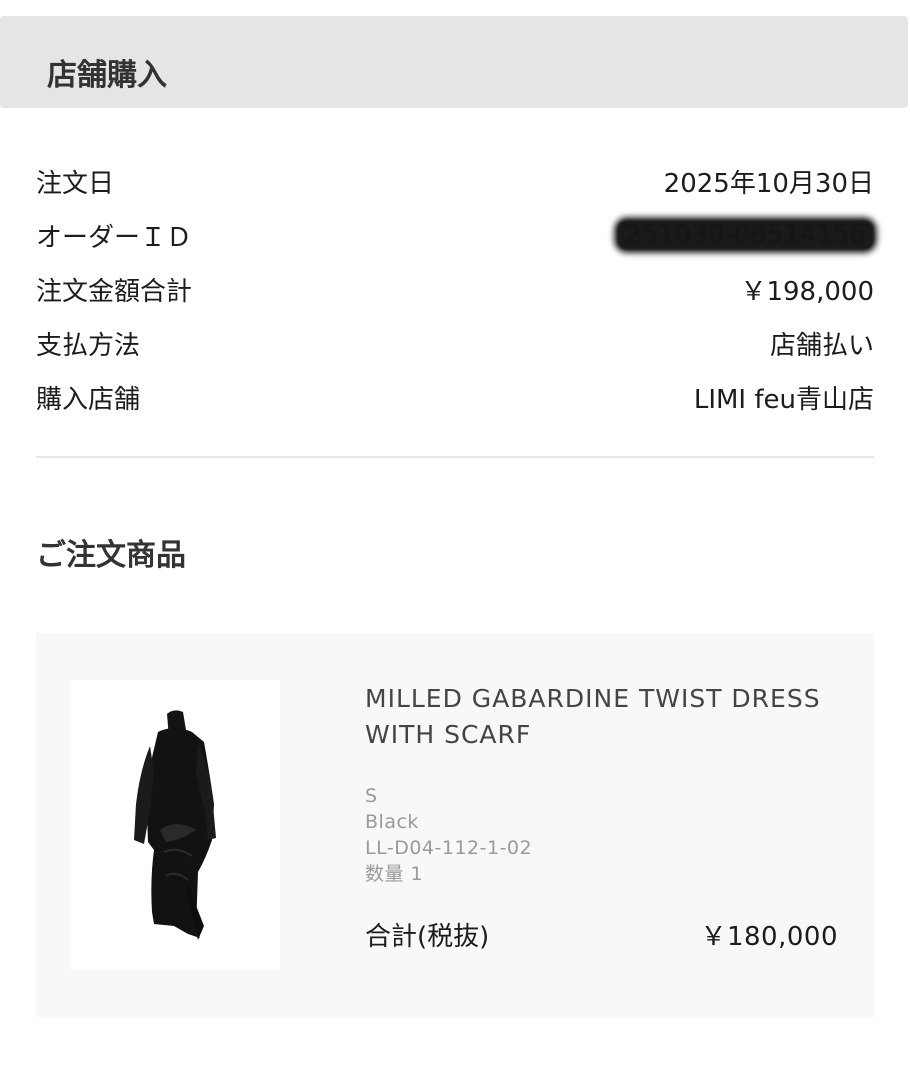  What do you see at coordinates (114, 291) in the screenshot?
I see `order-total-label: 注文金額合計` at bounding box center [114, 291].